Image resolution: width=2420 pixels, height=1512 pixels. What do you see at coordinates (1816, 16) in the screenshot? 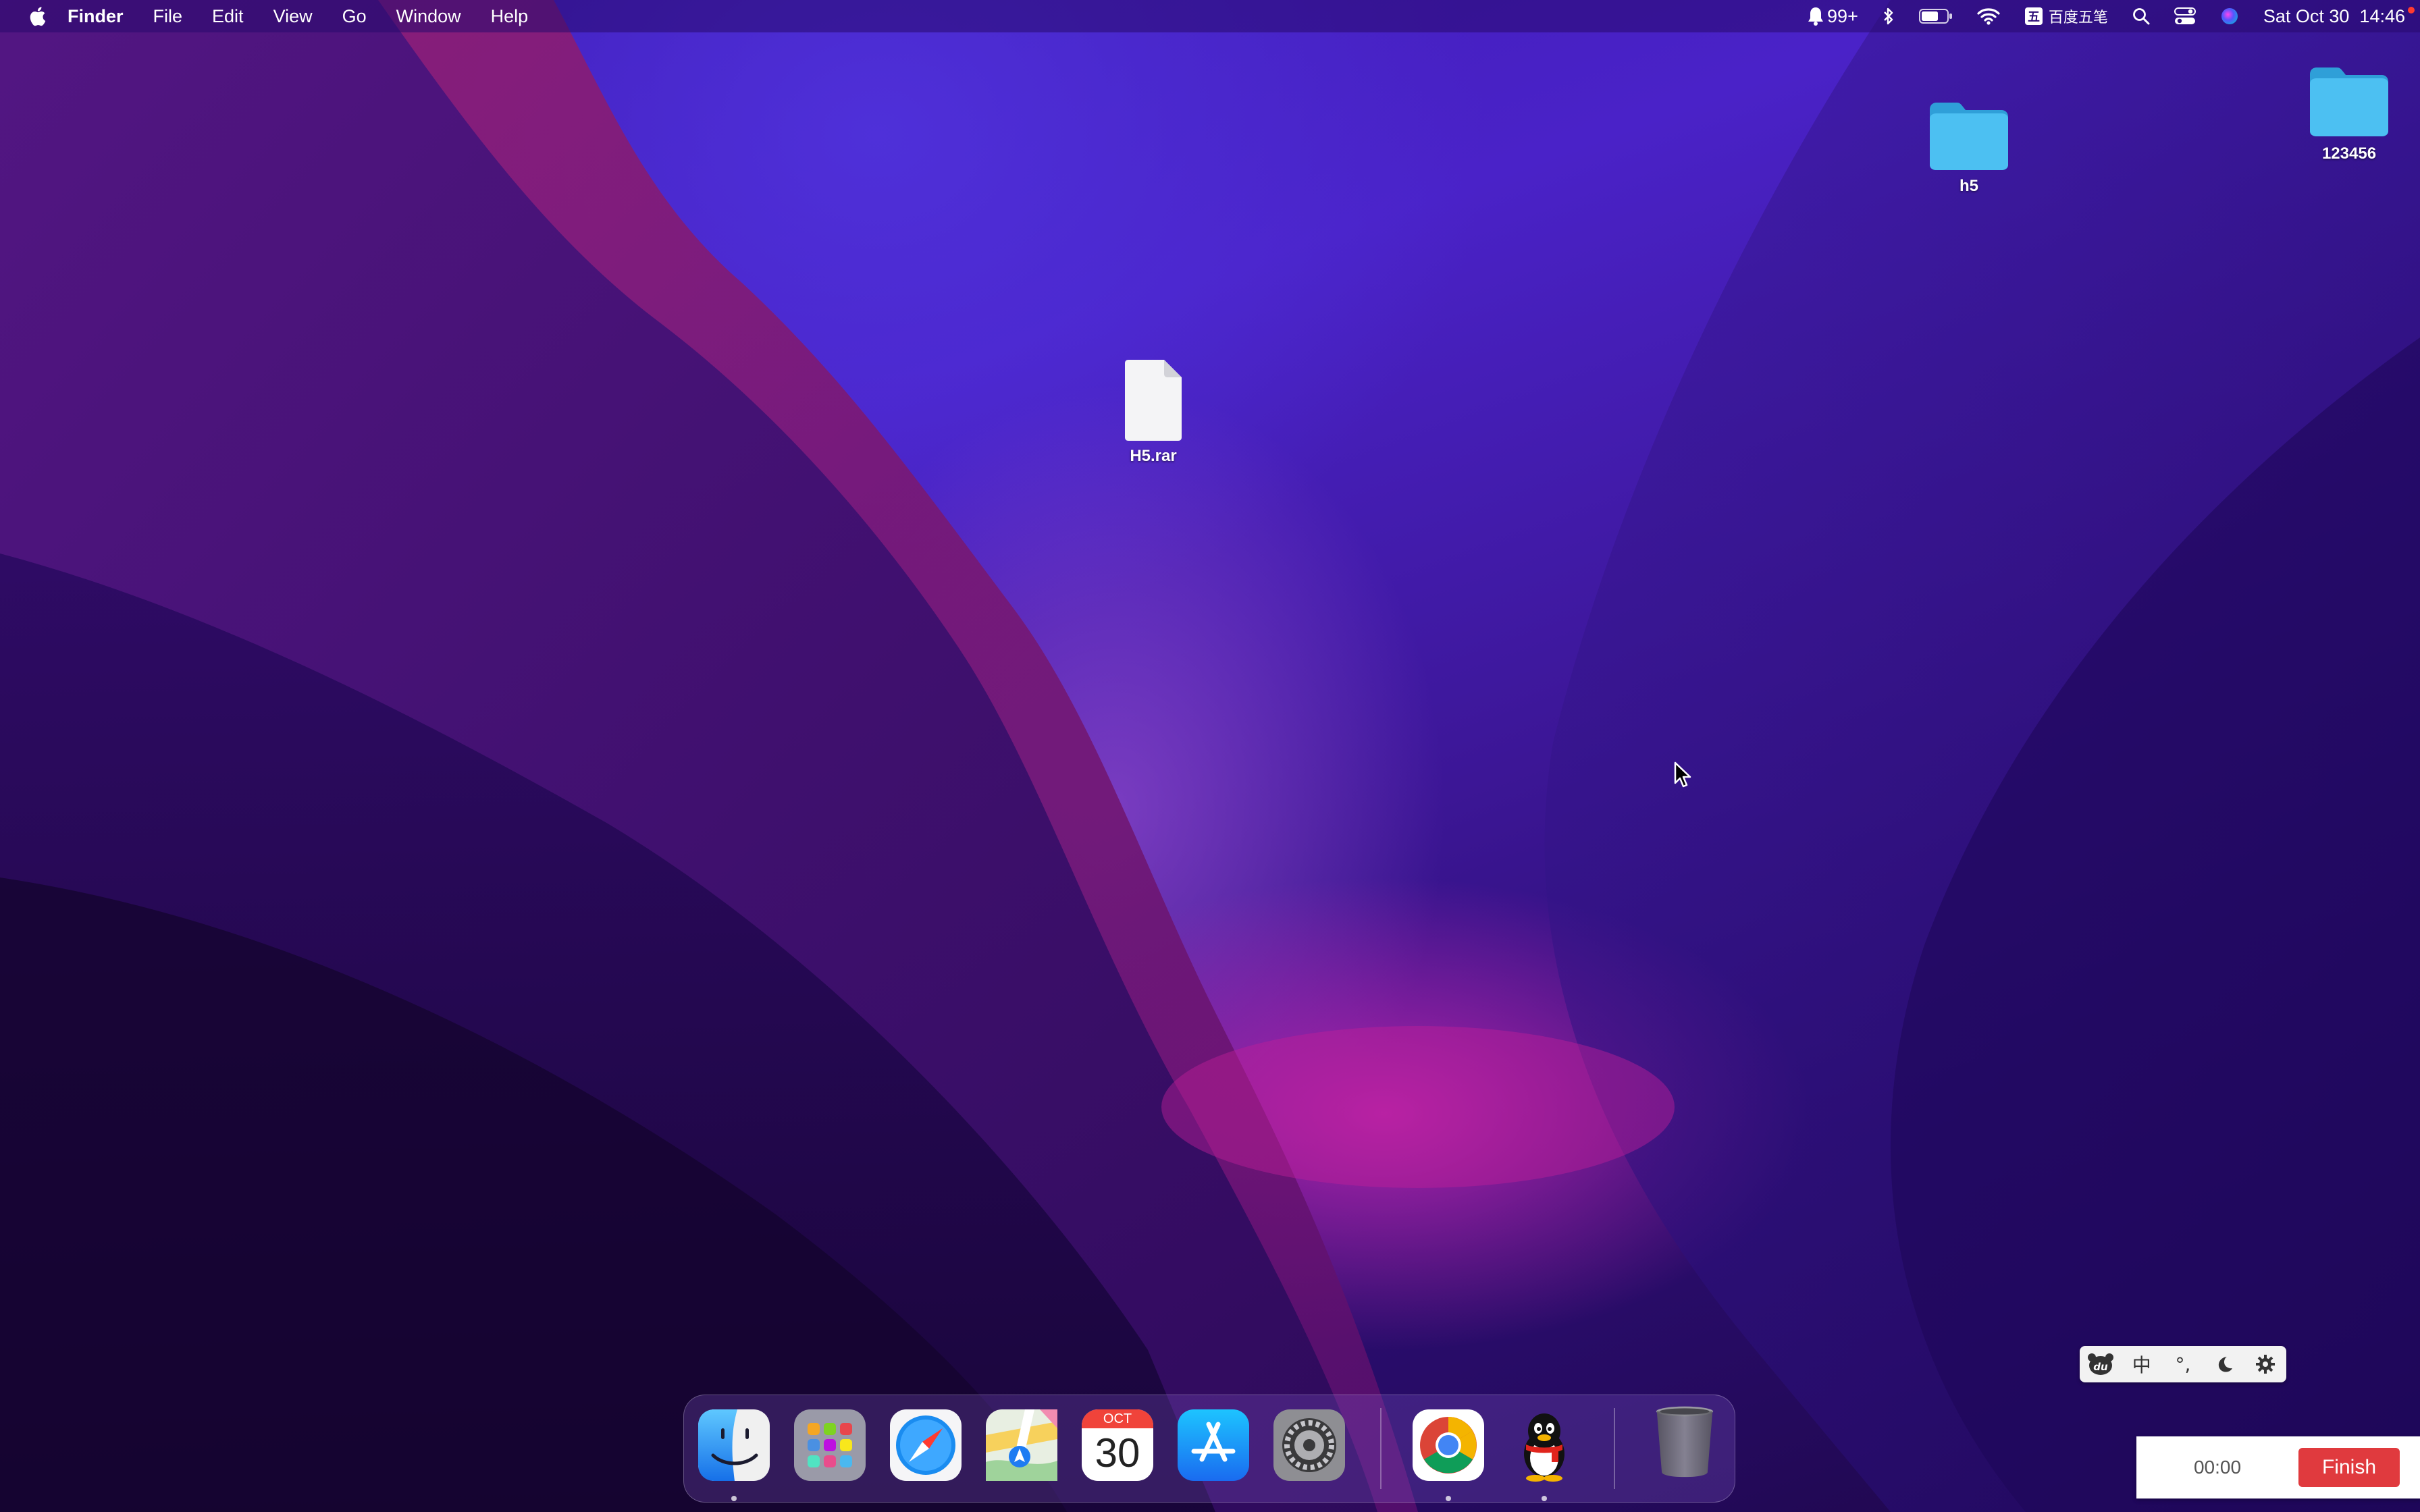
I see `bell-icon` at bounding box center [1816, 16].